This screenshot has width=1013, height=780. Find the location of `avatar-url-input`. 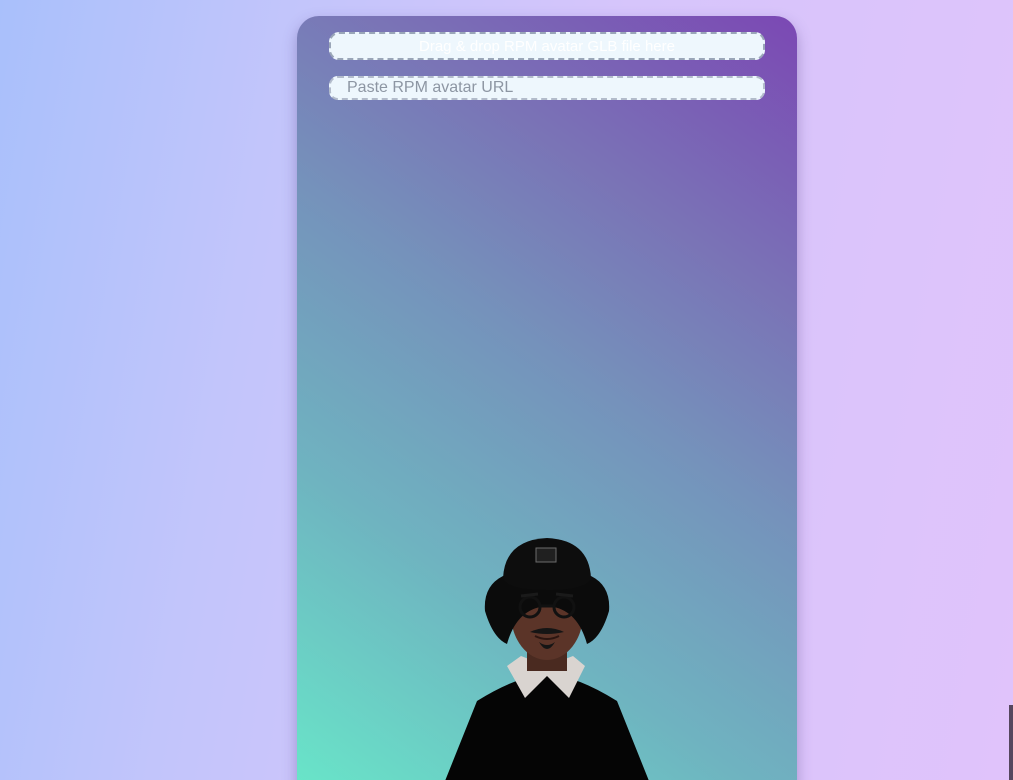

avatar-url-input is located at coordinates (547, 88).